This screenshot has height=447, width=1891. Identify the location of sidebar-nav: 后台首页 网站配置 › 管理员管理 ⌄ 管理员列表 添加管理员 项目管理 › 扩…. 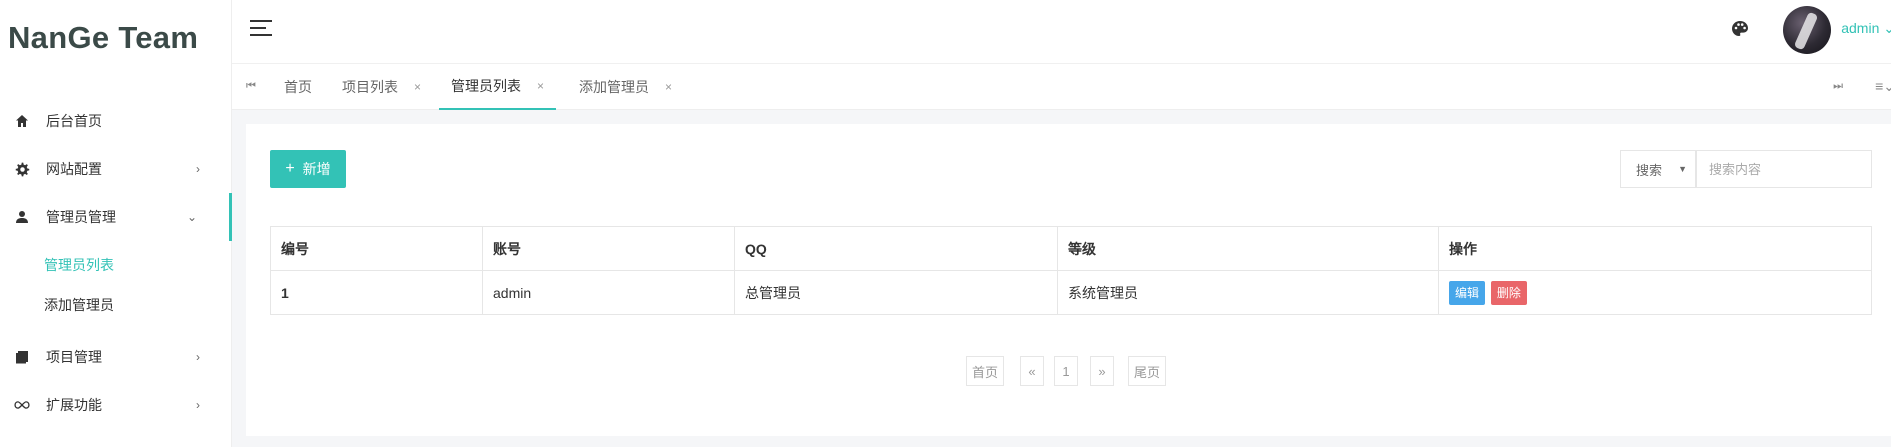
(116, 263).